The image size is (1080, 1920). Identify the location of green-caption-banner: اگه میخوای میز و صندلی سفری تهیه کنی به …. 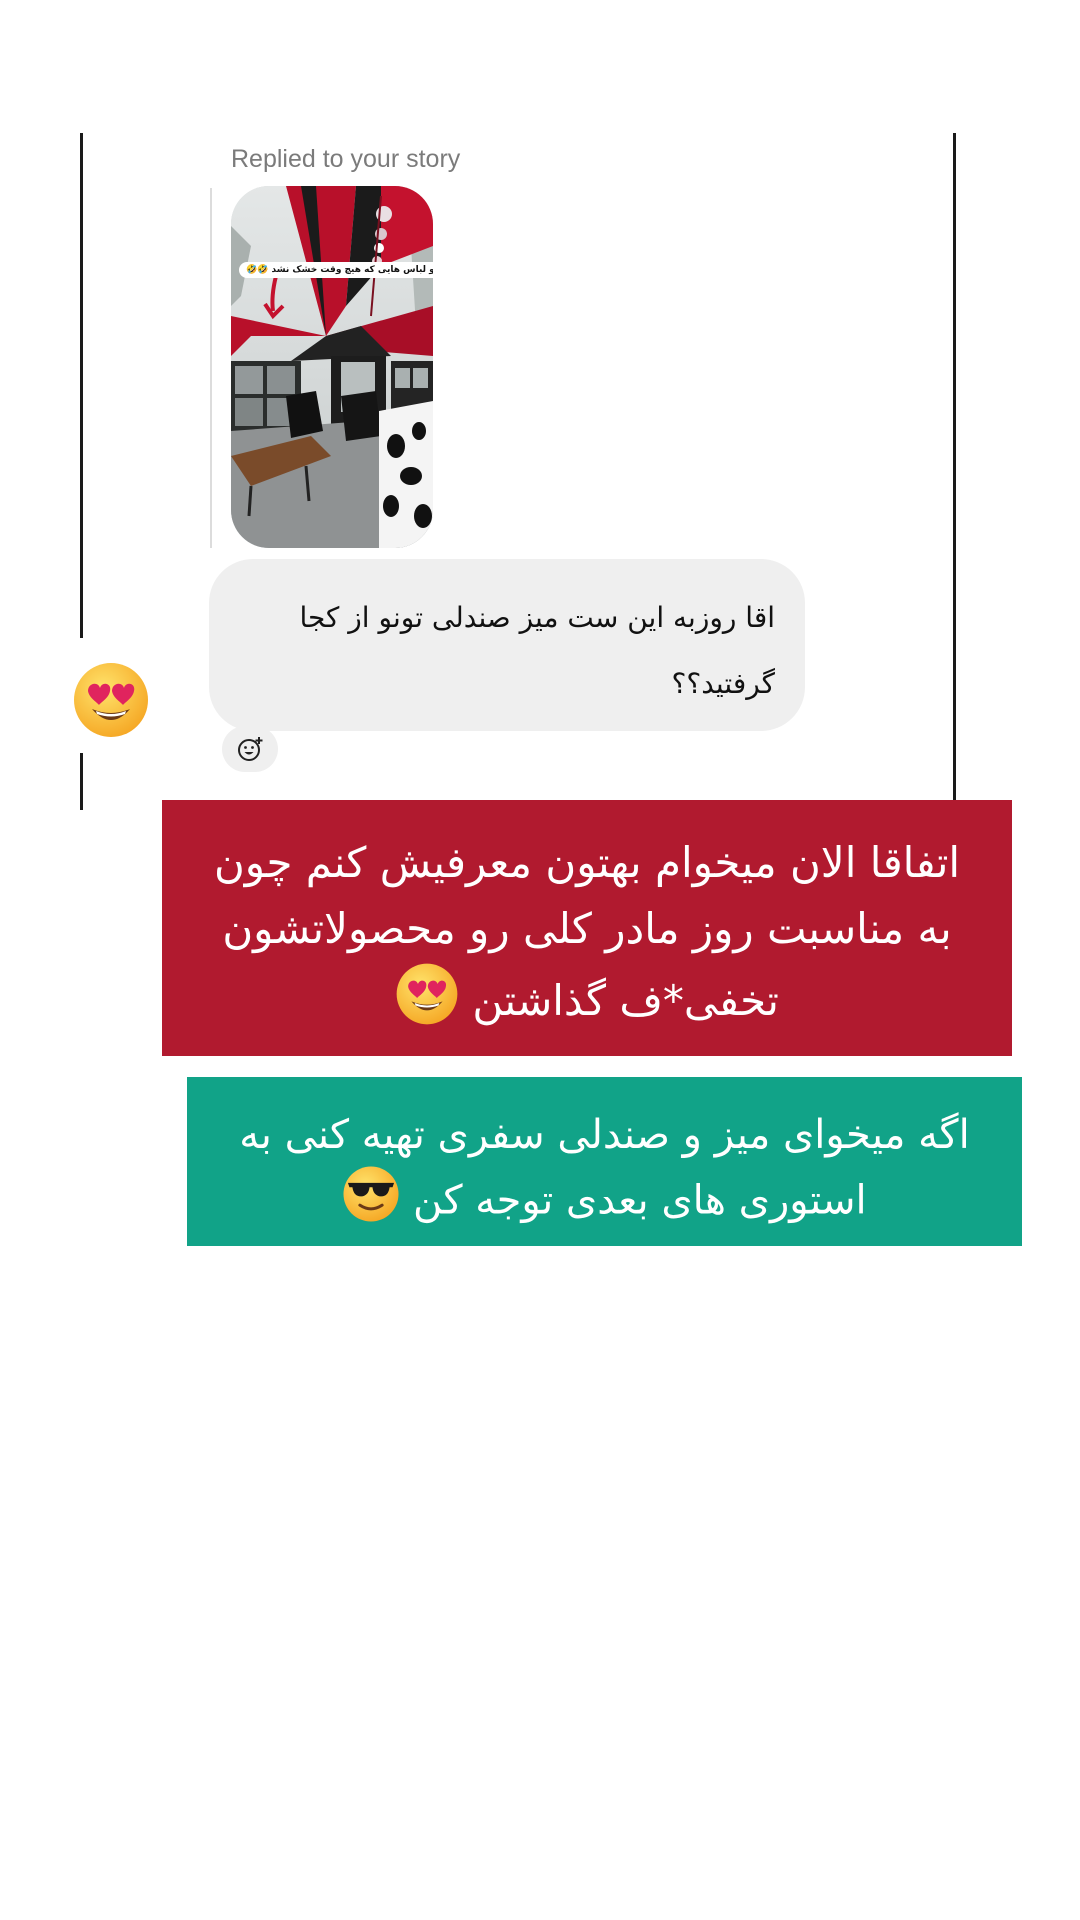
(604, 1161).